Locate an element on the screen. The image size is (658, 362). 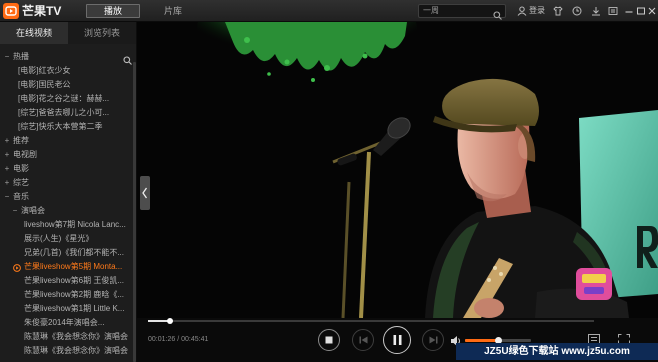
list-item-label: [电影]红衣少女 is located at coordinates (44, 70).